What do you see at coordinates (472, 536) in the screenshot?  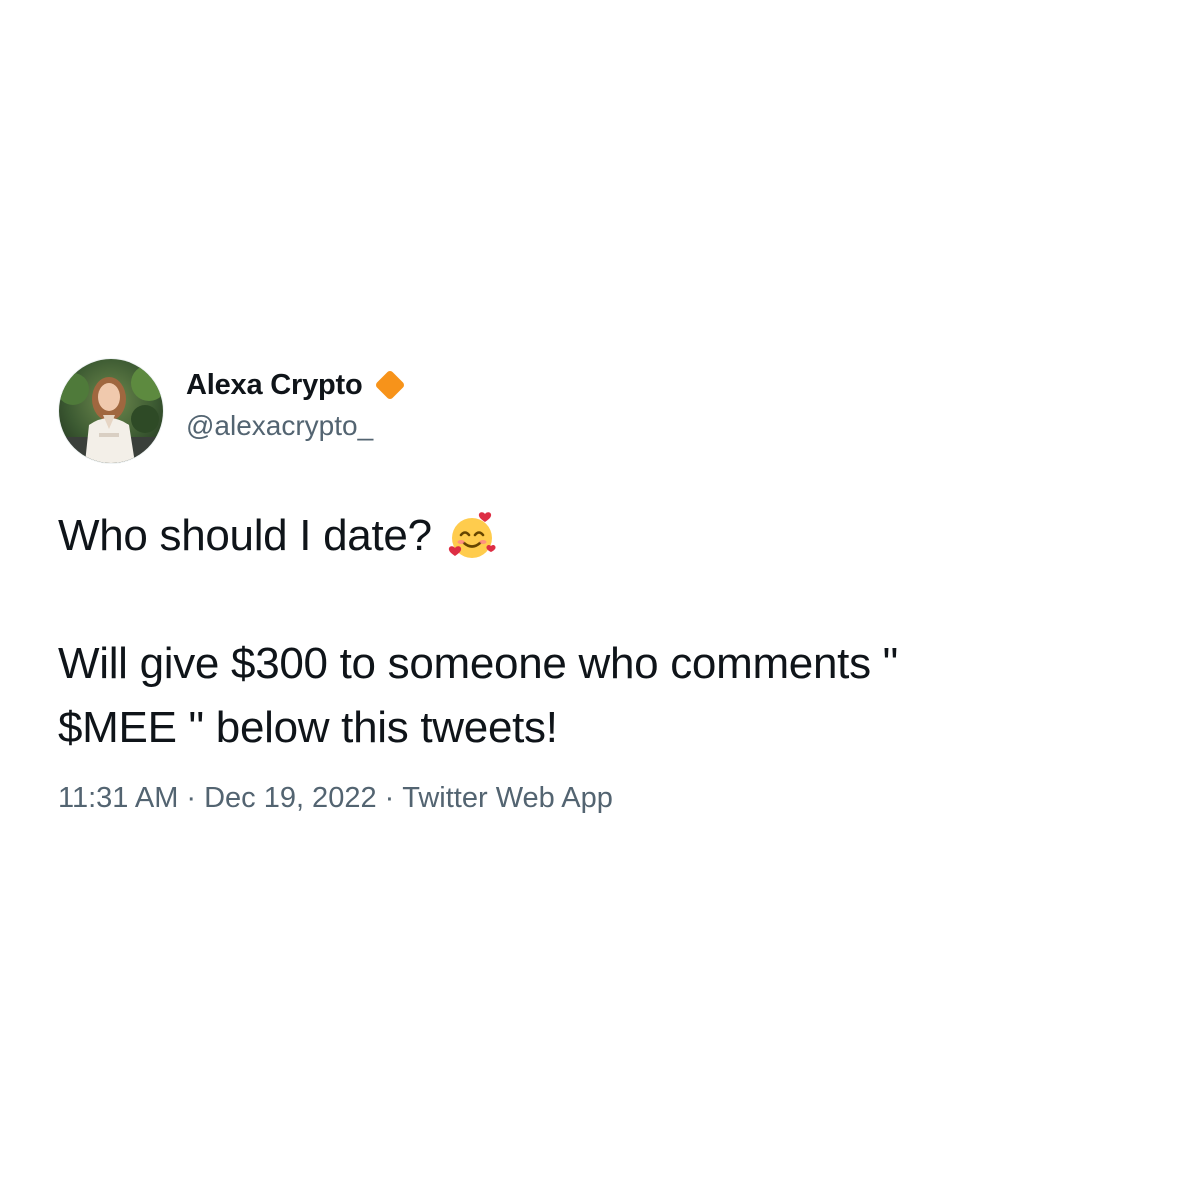 I see `smiling-face-with-hearts-icon` at bounding box center [472, 536].